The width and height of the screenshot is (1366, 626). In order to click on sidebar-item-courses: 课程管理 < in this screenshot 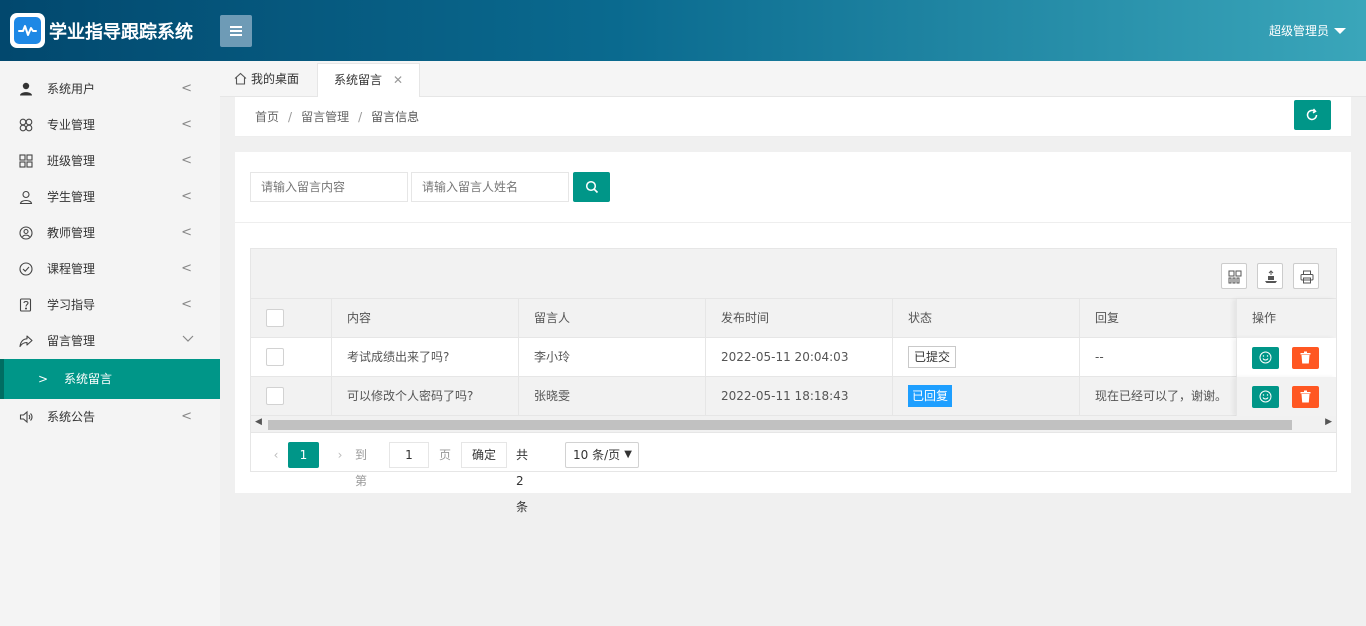, I will do `click(110, 269)`.